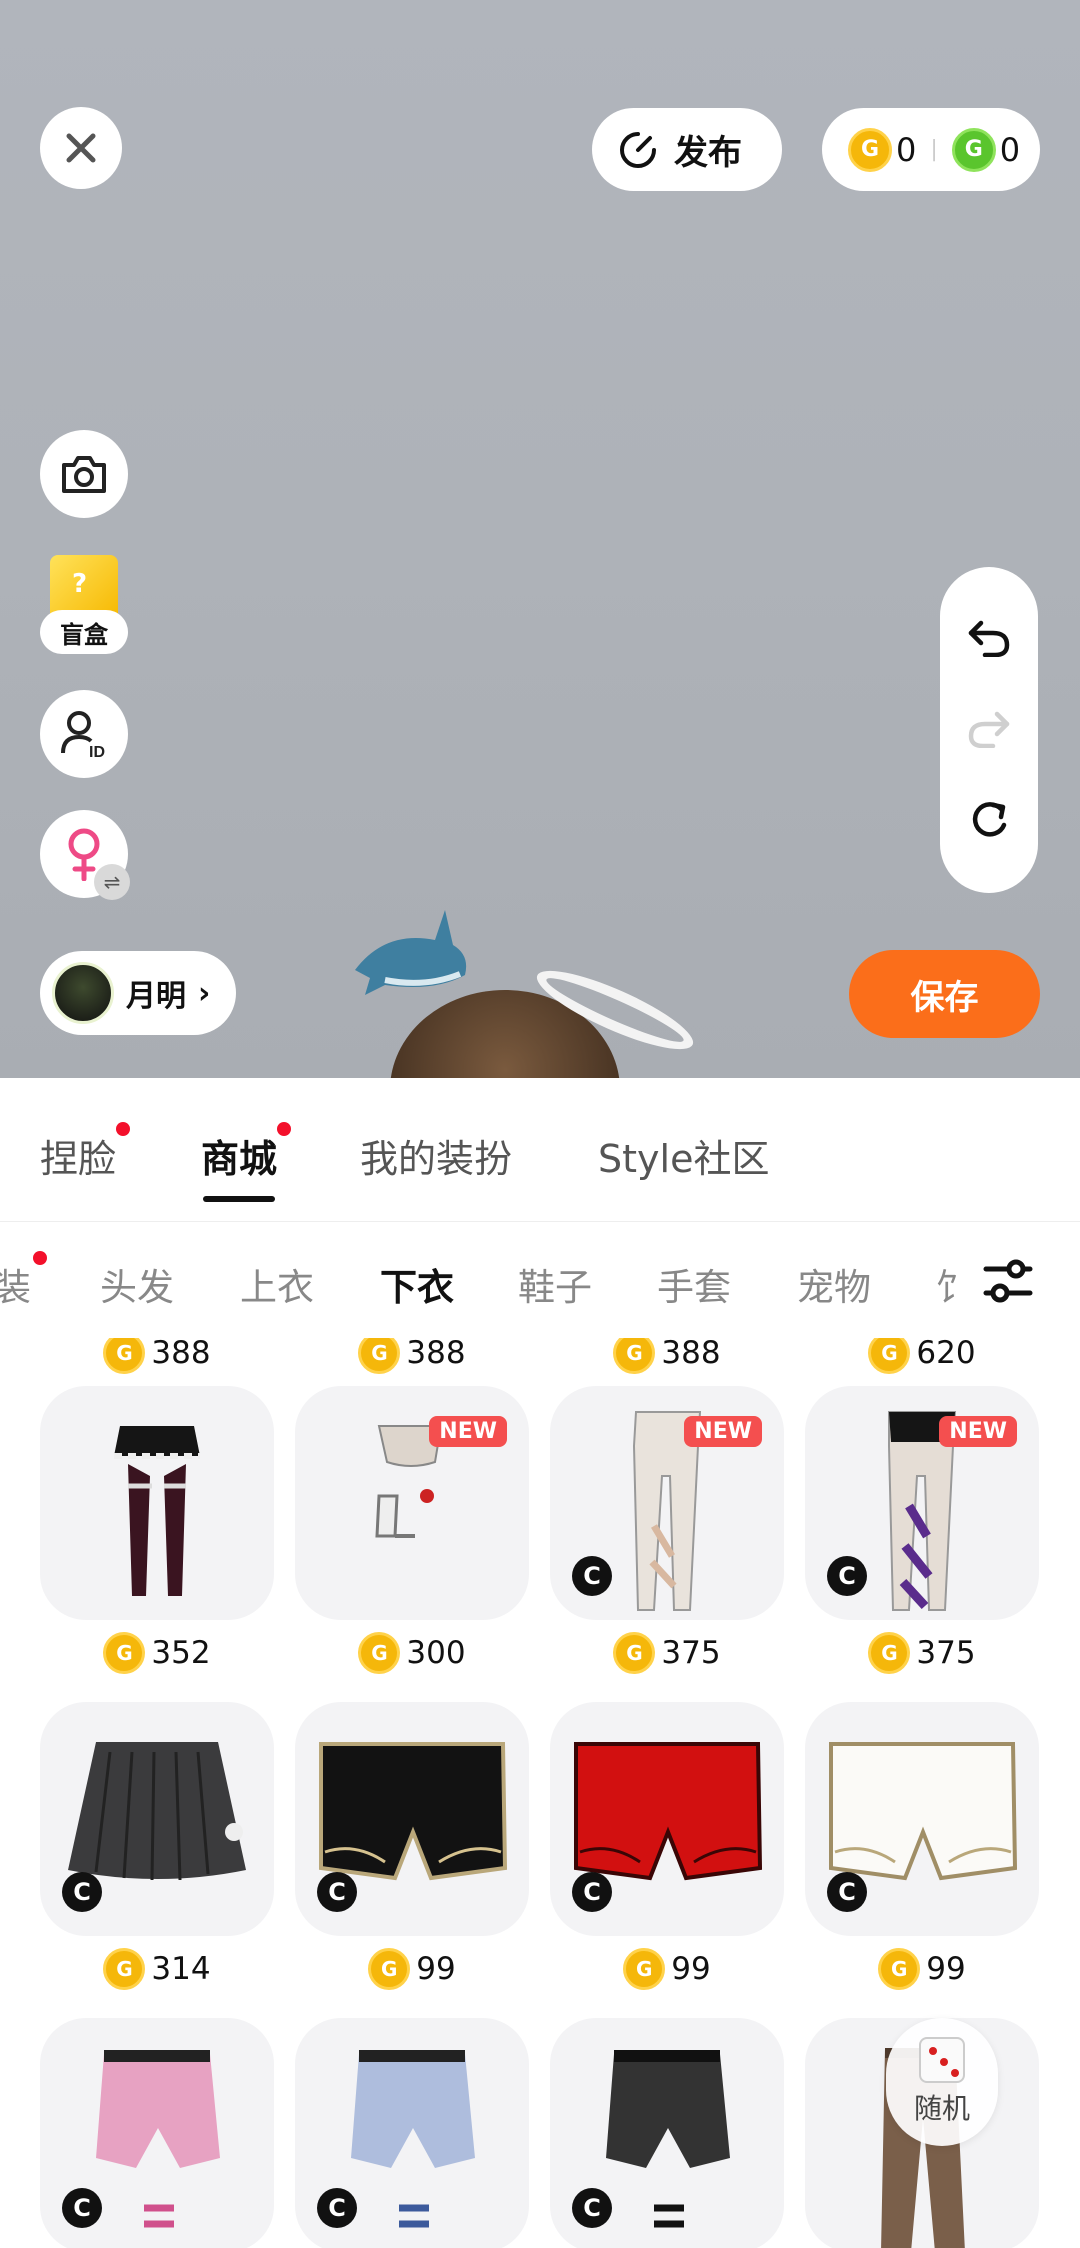 The height and width of the screenshot is (2248, 1080). I want to click on green-coin-icon: G, so click(973, 149).